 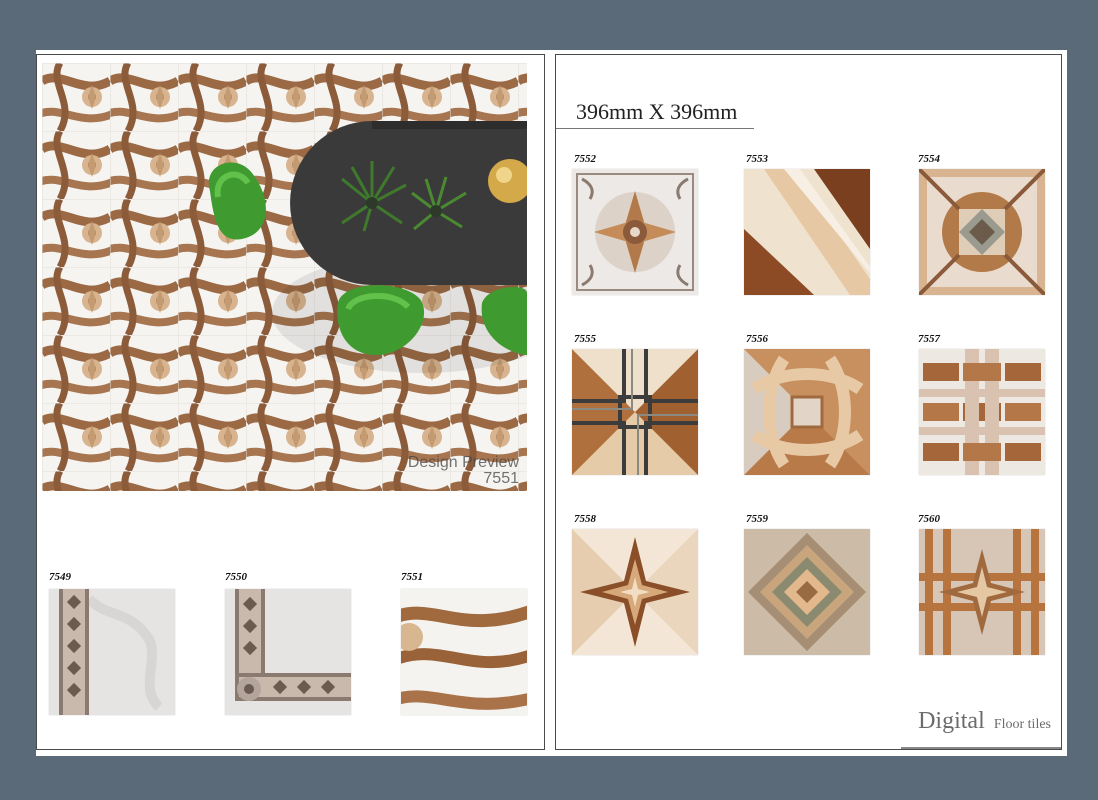 What do you see at coordinates (501, 478) in the screenshot?
I see `preview-caption-code: 7551` at bounding box center [501, 478].